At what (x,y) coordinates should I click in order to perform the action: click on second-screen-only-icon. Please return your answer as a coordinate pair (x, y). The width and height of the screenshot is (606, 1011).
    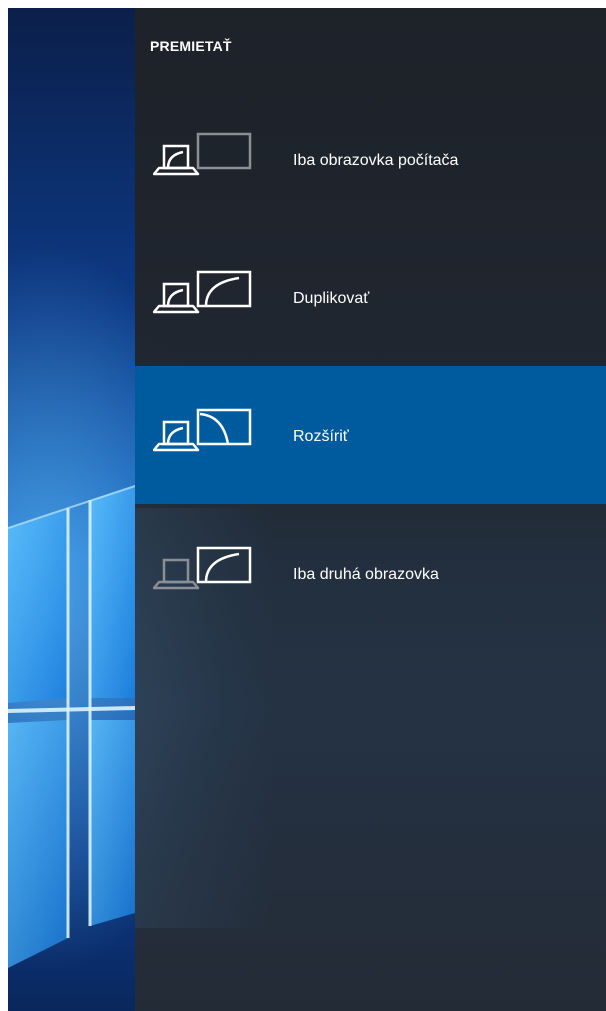
    Looking at the image, I should click on (202, 568).